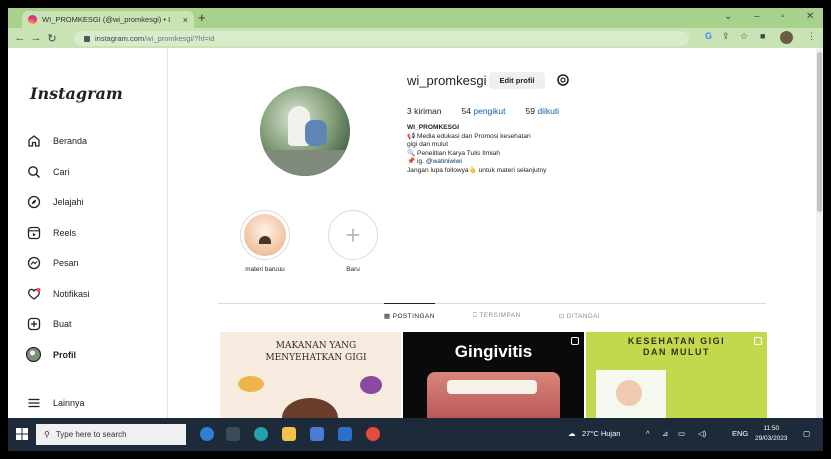  I want to click on posts-num: 3, so click(409, 111).